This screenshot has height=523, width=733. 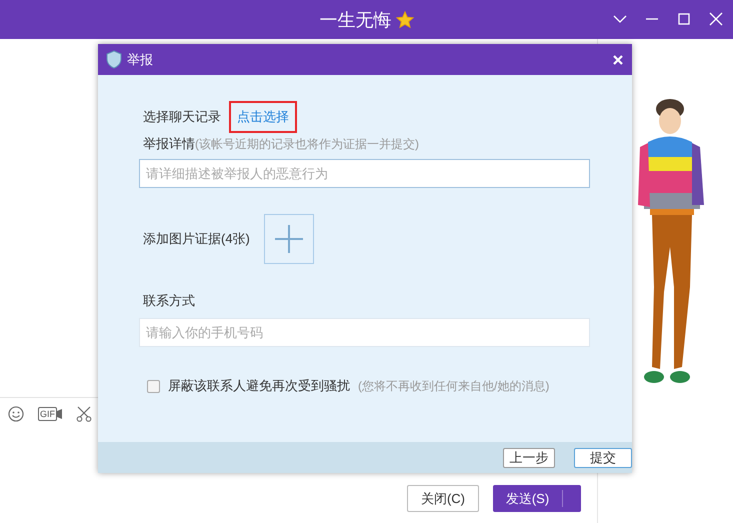 What do you see at coordinates (364, 332) in the screenshot?
I see `phone-field: 请输入你的手机号码` at bounding box center [364, 332].